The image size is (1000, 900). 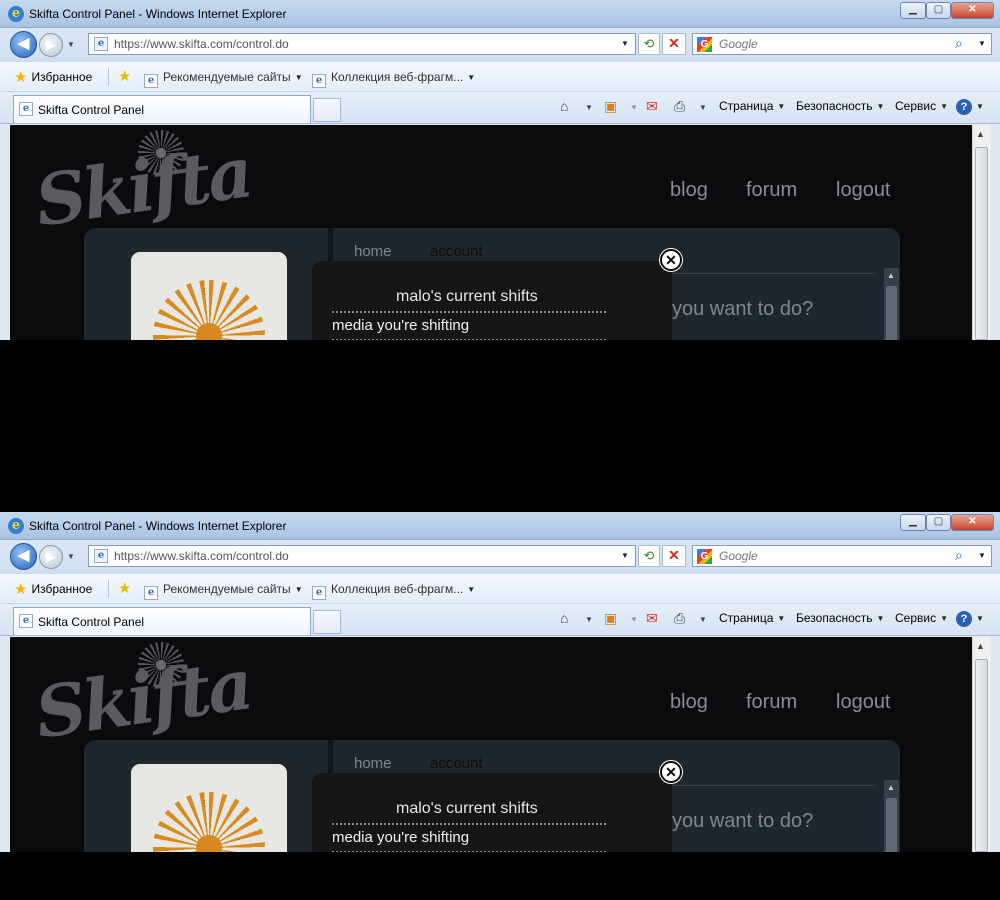 What do you see at coordinates (62, 77) in the screenshot?
I see `favorites-label: Избранное` at bounding box center [62, 77].